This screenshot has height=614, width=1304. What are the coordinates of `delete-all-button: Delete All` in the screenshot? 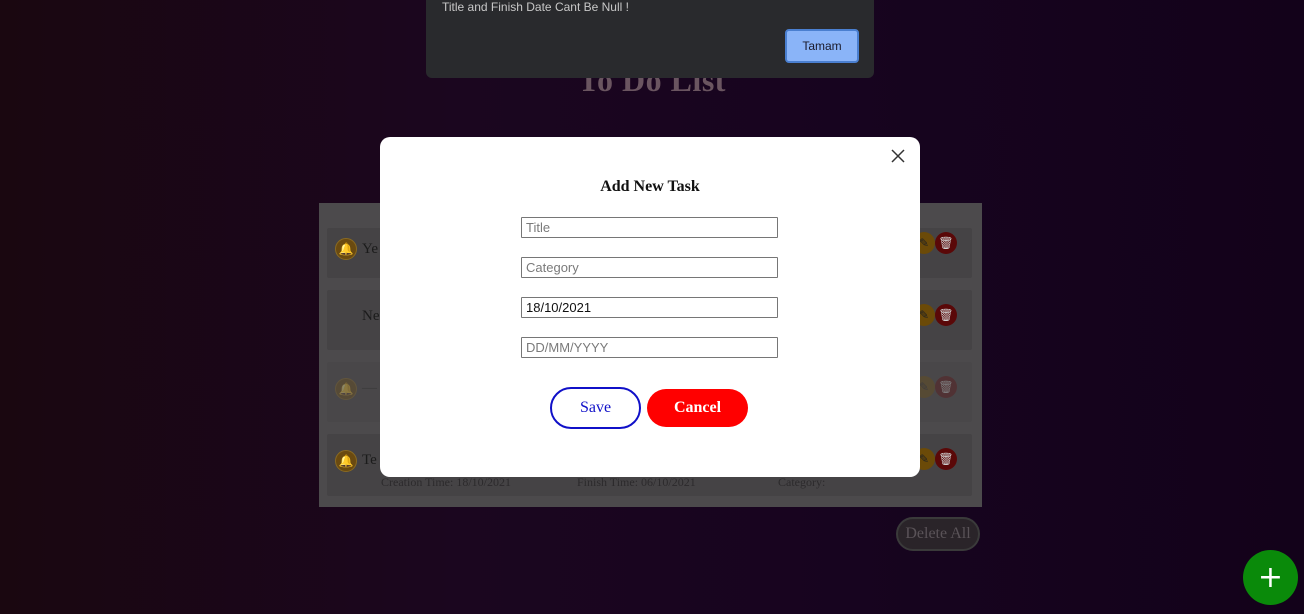 It's located at (938, 534).